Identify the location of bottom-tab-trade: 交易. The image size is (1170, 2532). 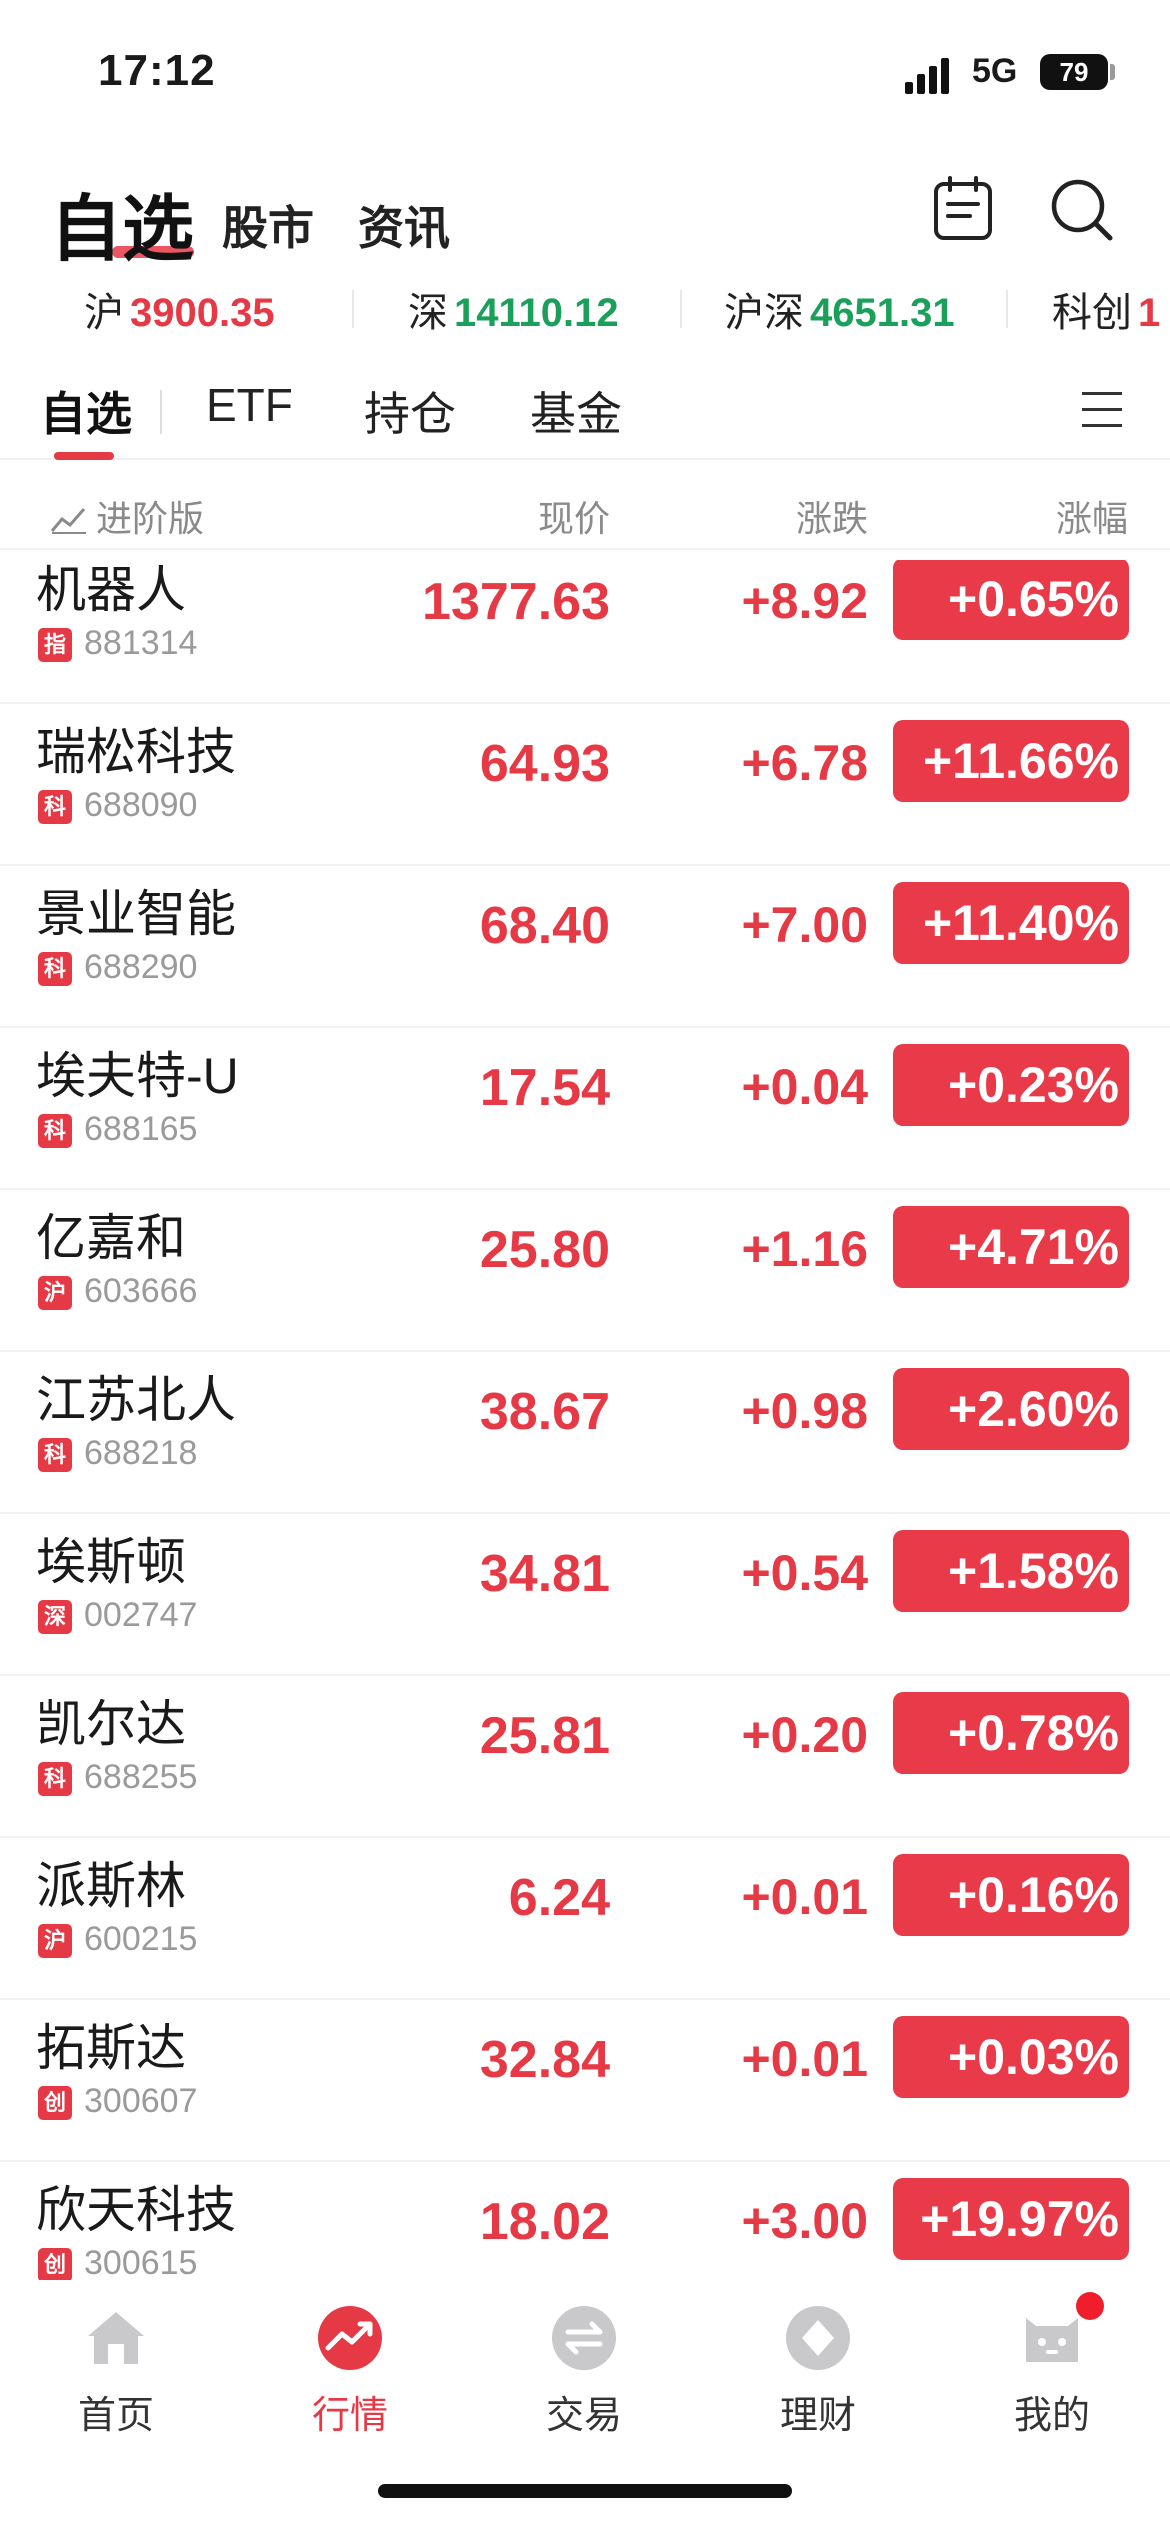
(584, 2374).